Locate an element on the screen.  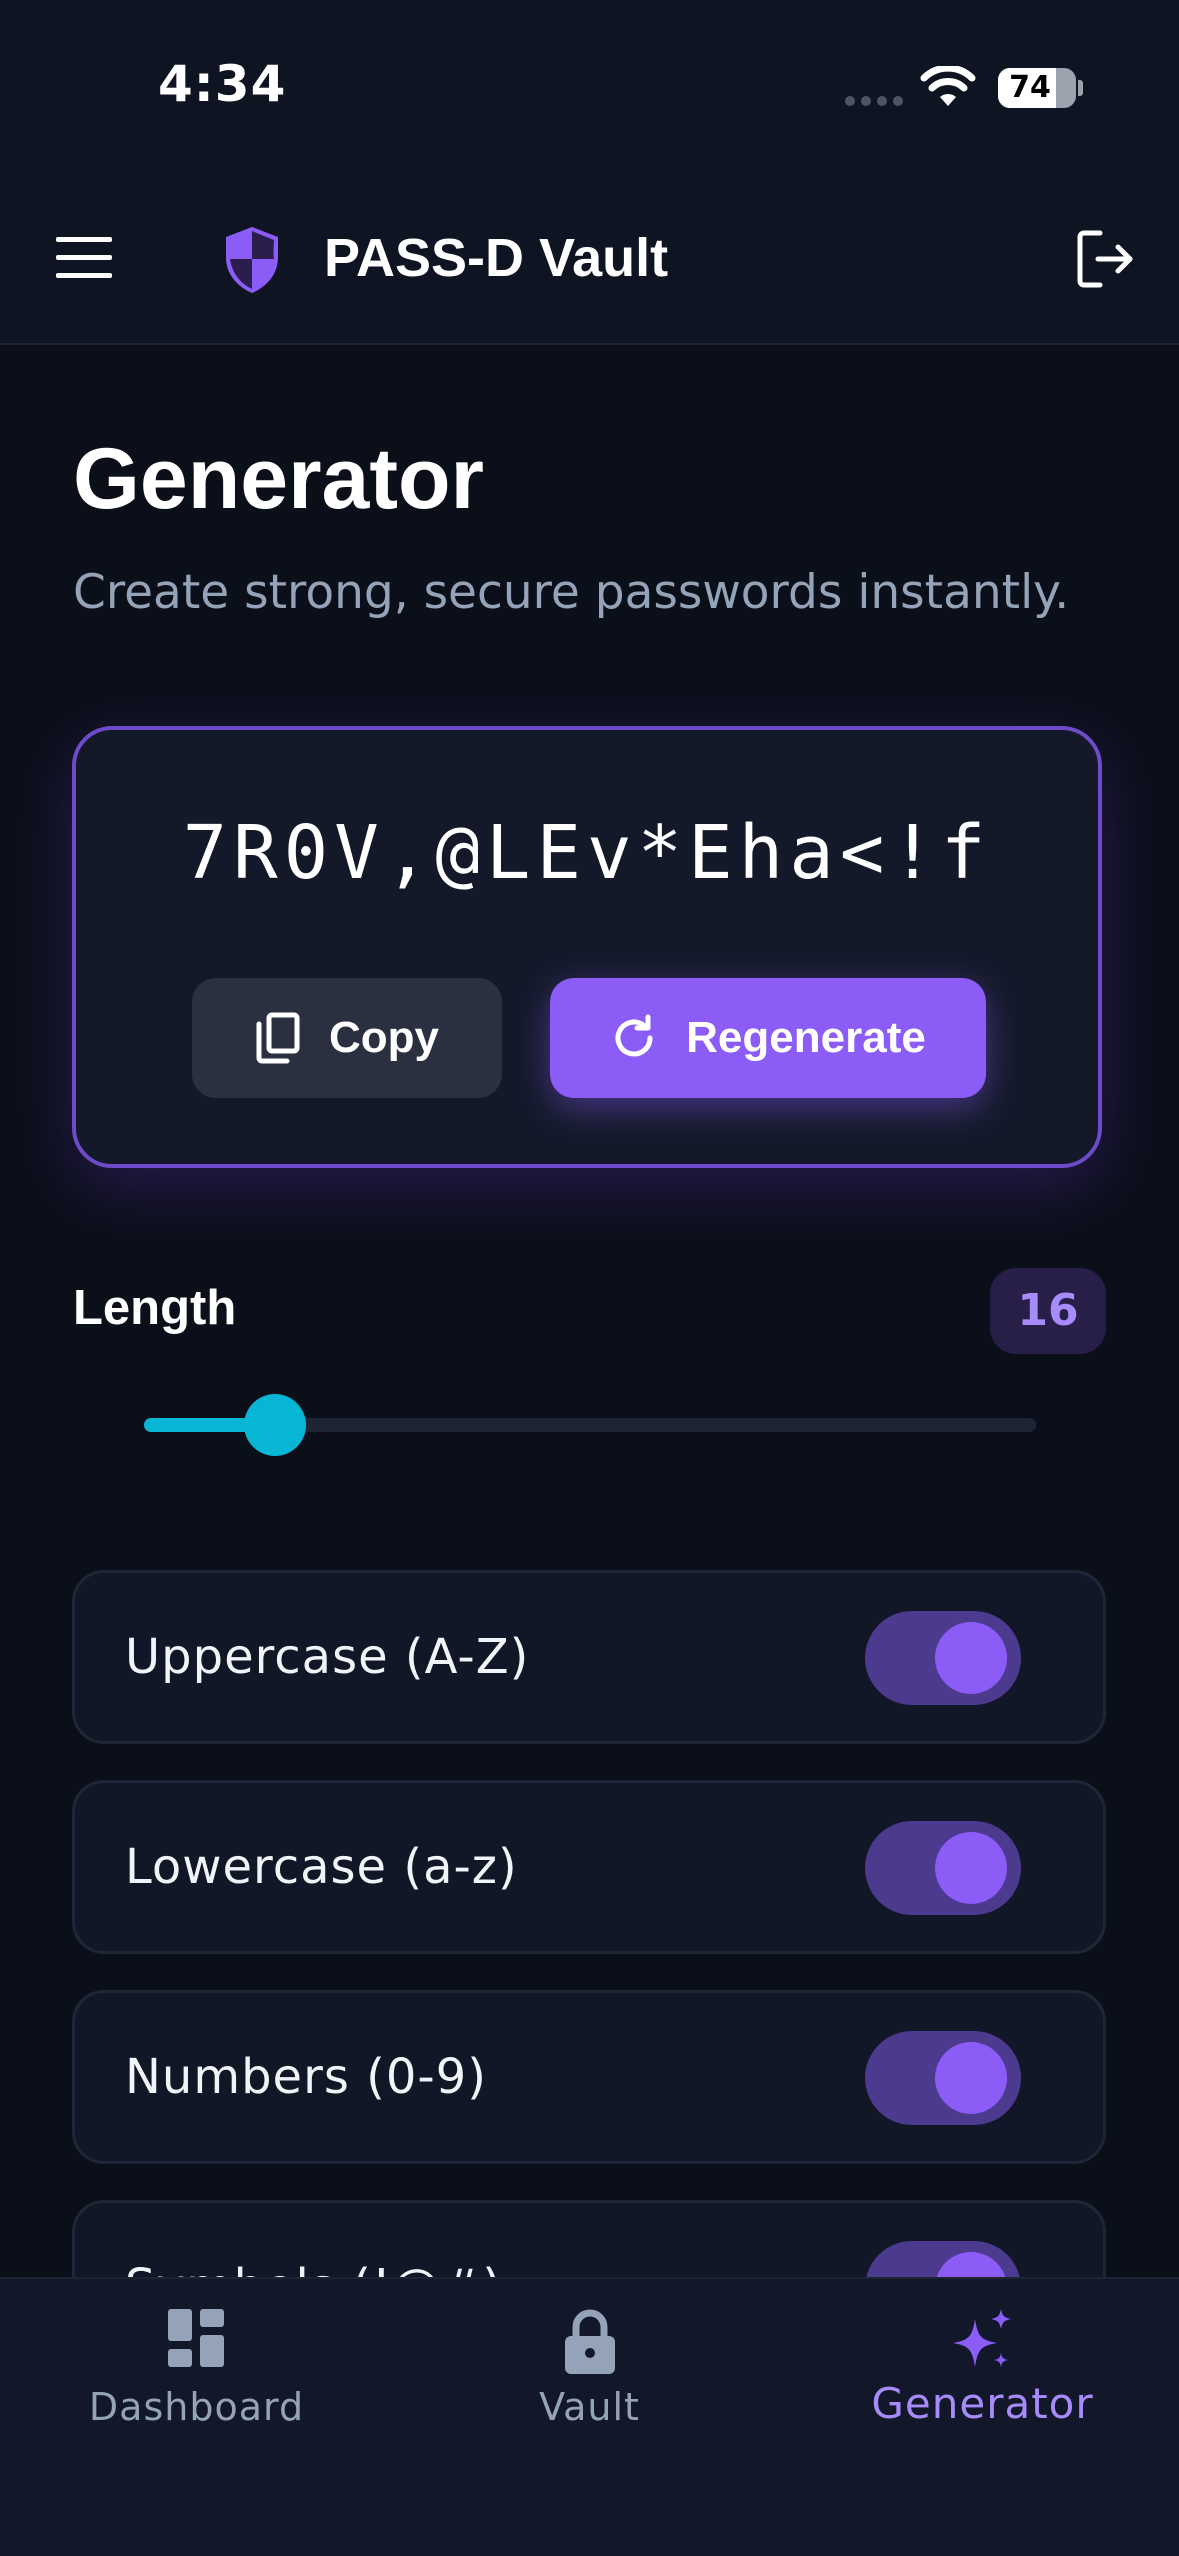
app-header: PASS-D Vault is located at coordinates (589, 260).